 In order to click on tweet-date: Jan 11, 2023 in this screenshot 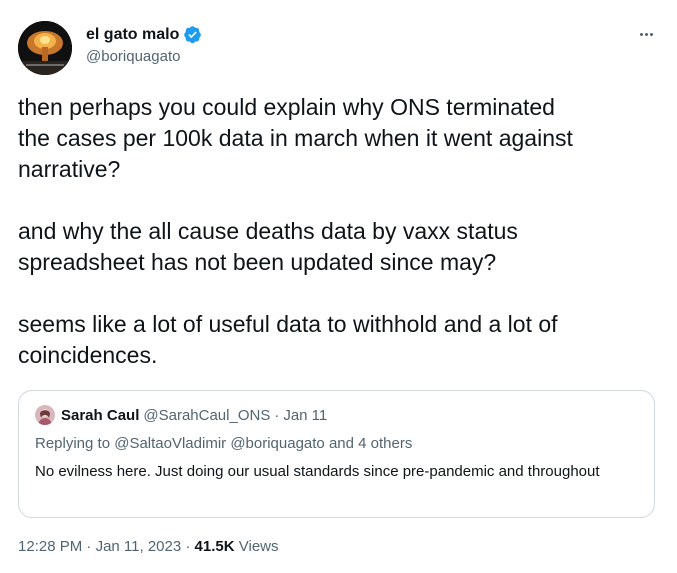, I will do `click(139, 546)`.